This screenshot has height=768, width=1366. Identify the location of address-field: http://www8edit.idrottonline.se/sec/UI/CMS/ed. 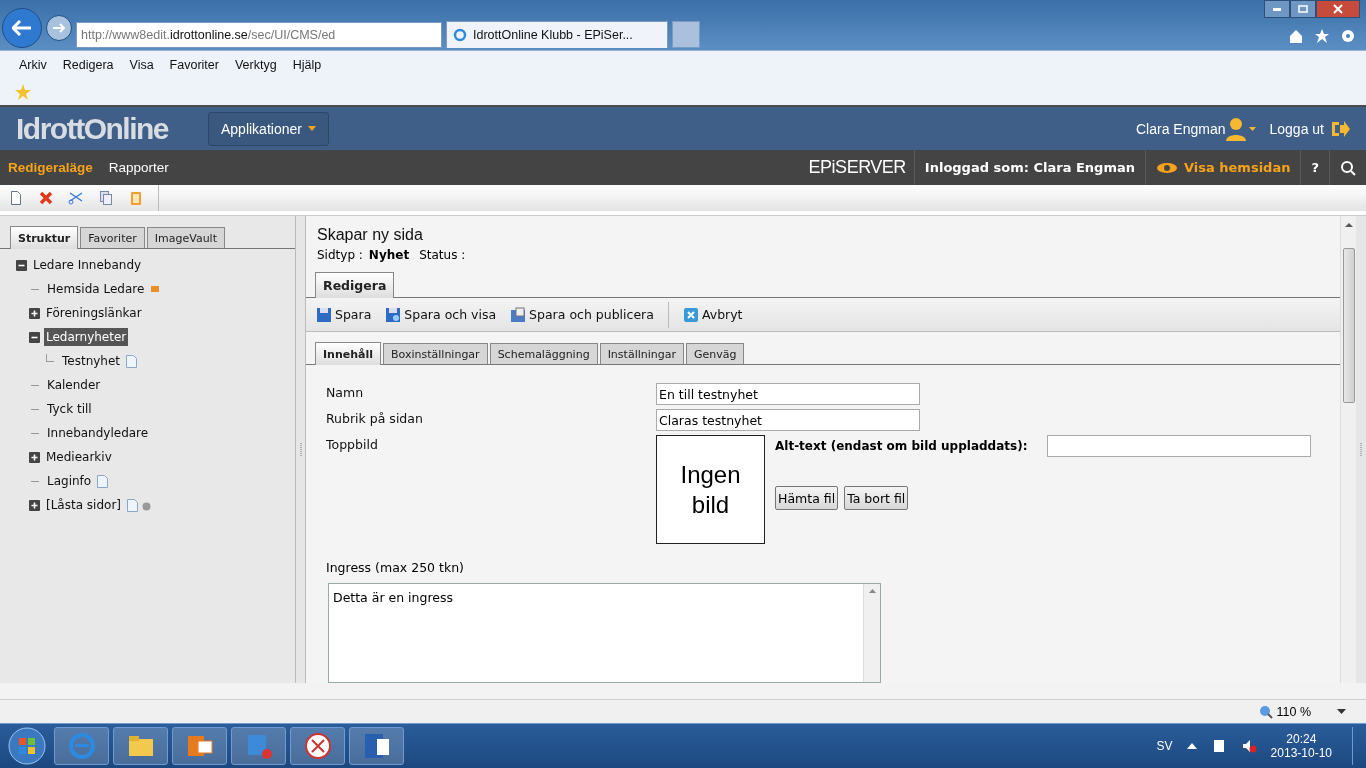
(259, 35).